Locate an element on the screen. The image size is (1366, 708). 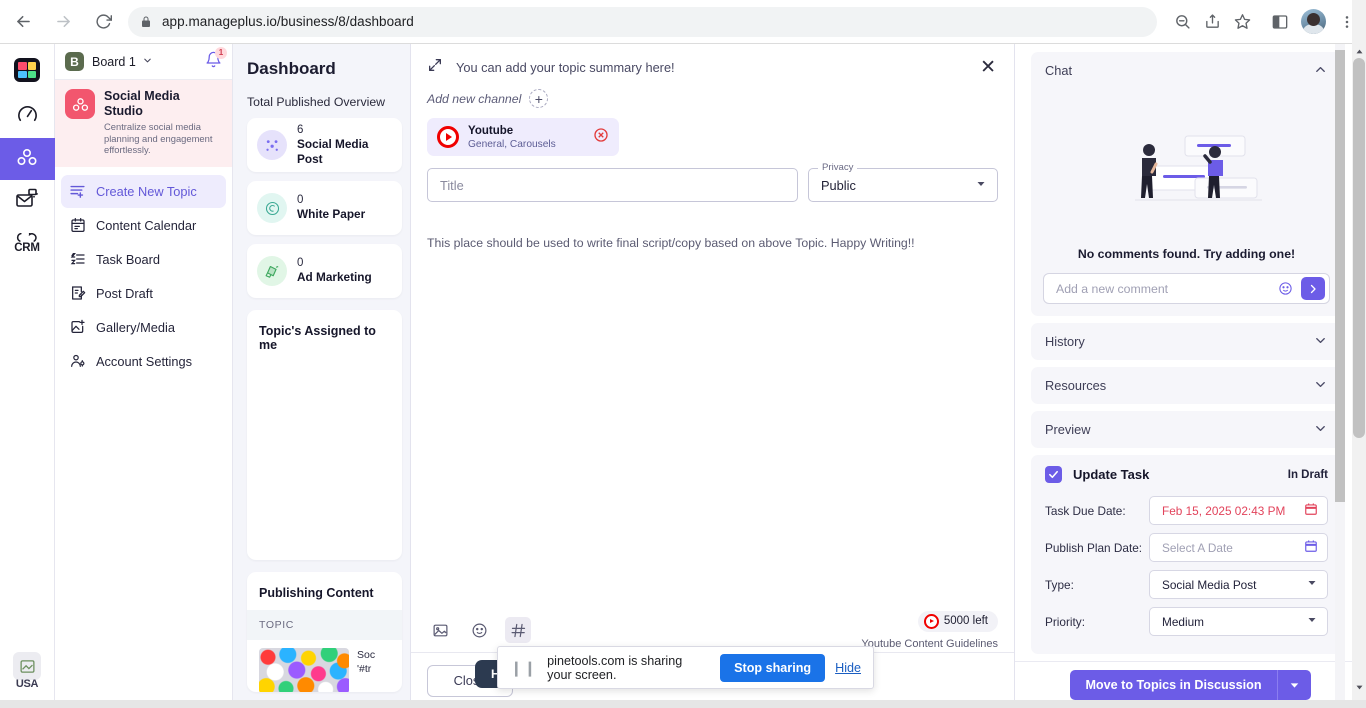
hashtag-icon is located at coordinates (518, 630).